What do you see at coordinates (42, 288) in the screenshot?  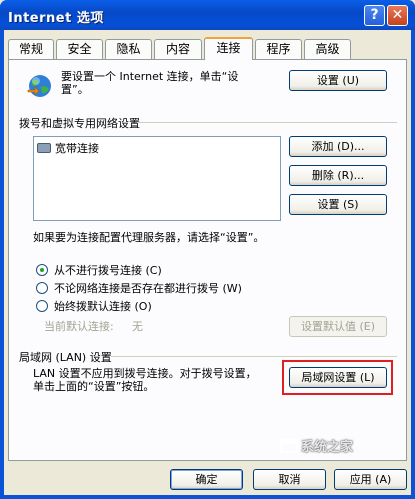 I see `dial-whenever-radio` at bounding box center [42, 288].